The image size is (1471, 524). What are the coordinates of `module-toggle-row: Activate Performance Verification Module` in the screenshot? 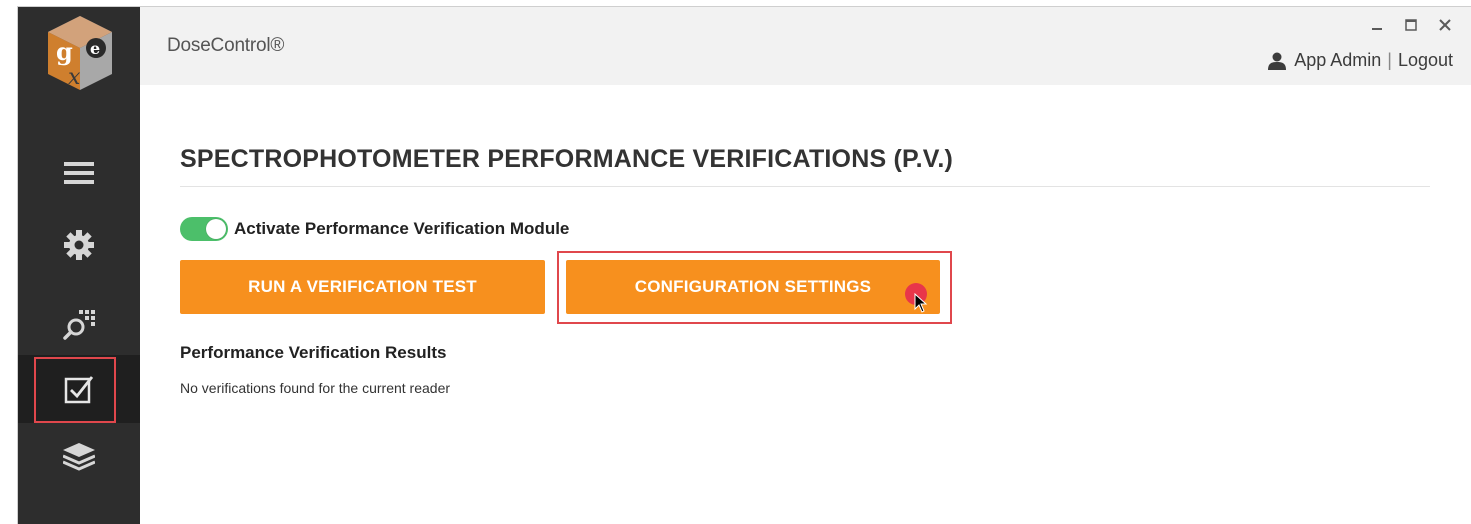 It's located at (374, 229).